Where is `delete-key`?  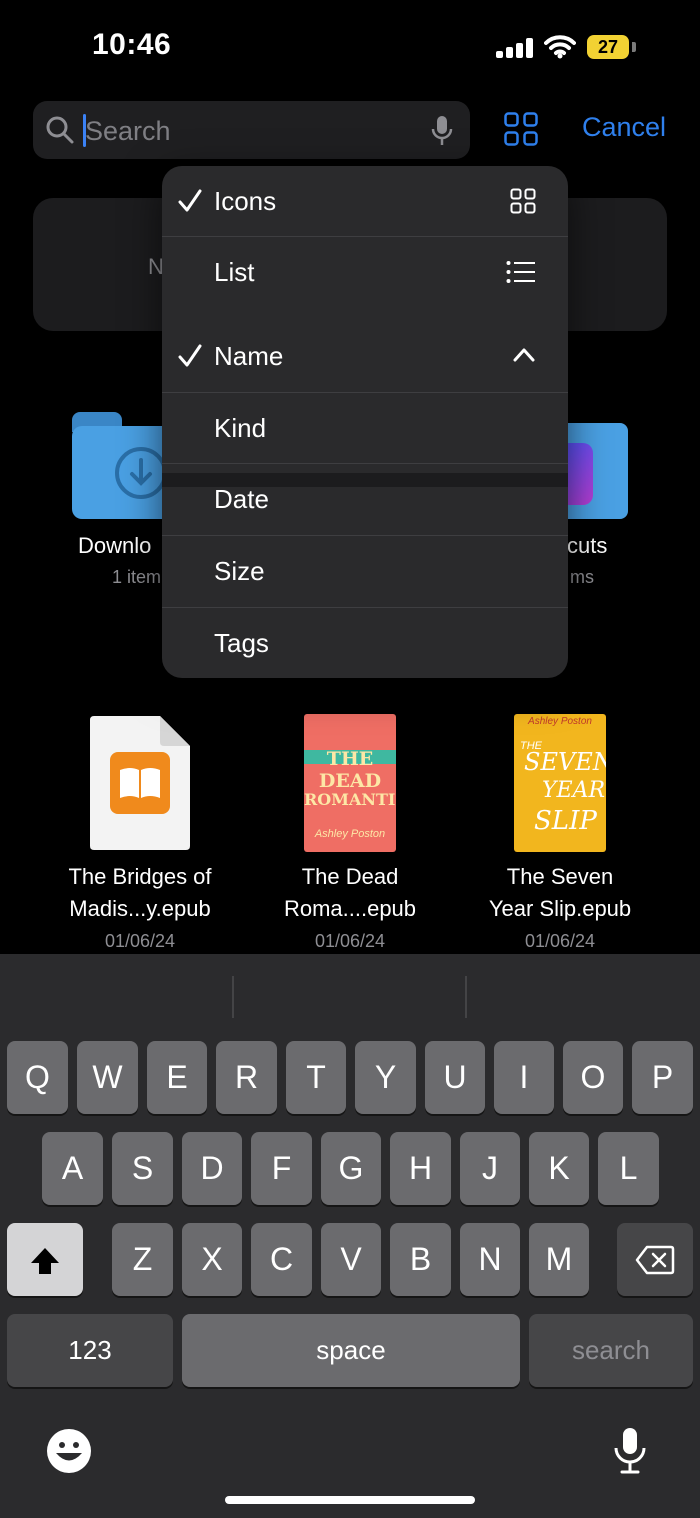
delete-key is located at coordinates (655, 1259).